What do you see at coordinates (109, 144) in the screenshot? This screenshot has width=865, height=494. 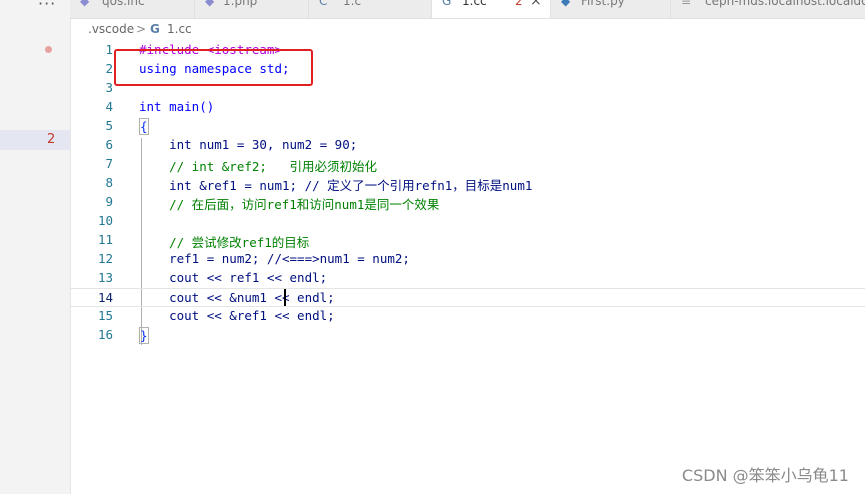 I see `line-number: 6` at bounding box center [109, 144].